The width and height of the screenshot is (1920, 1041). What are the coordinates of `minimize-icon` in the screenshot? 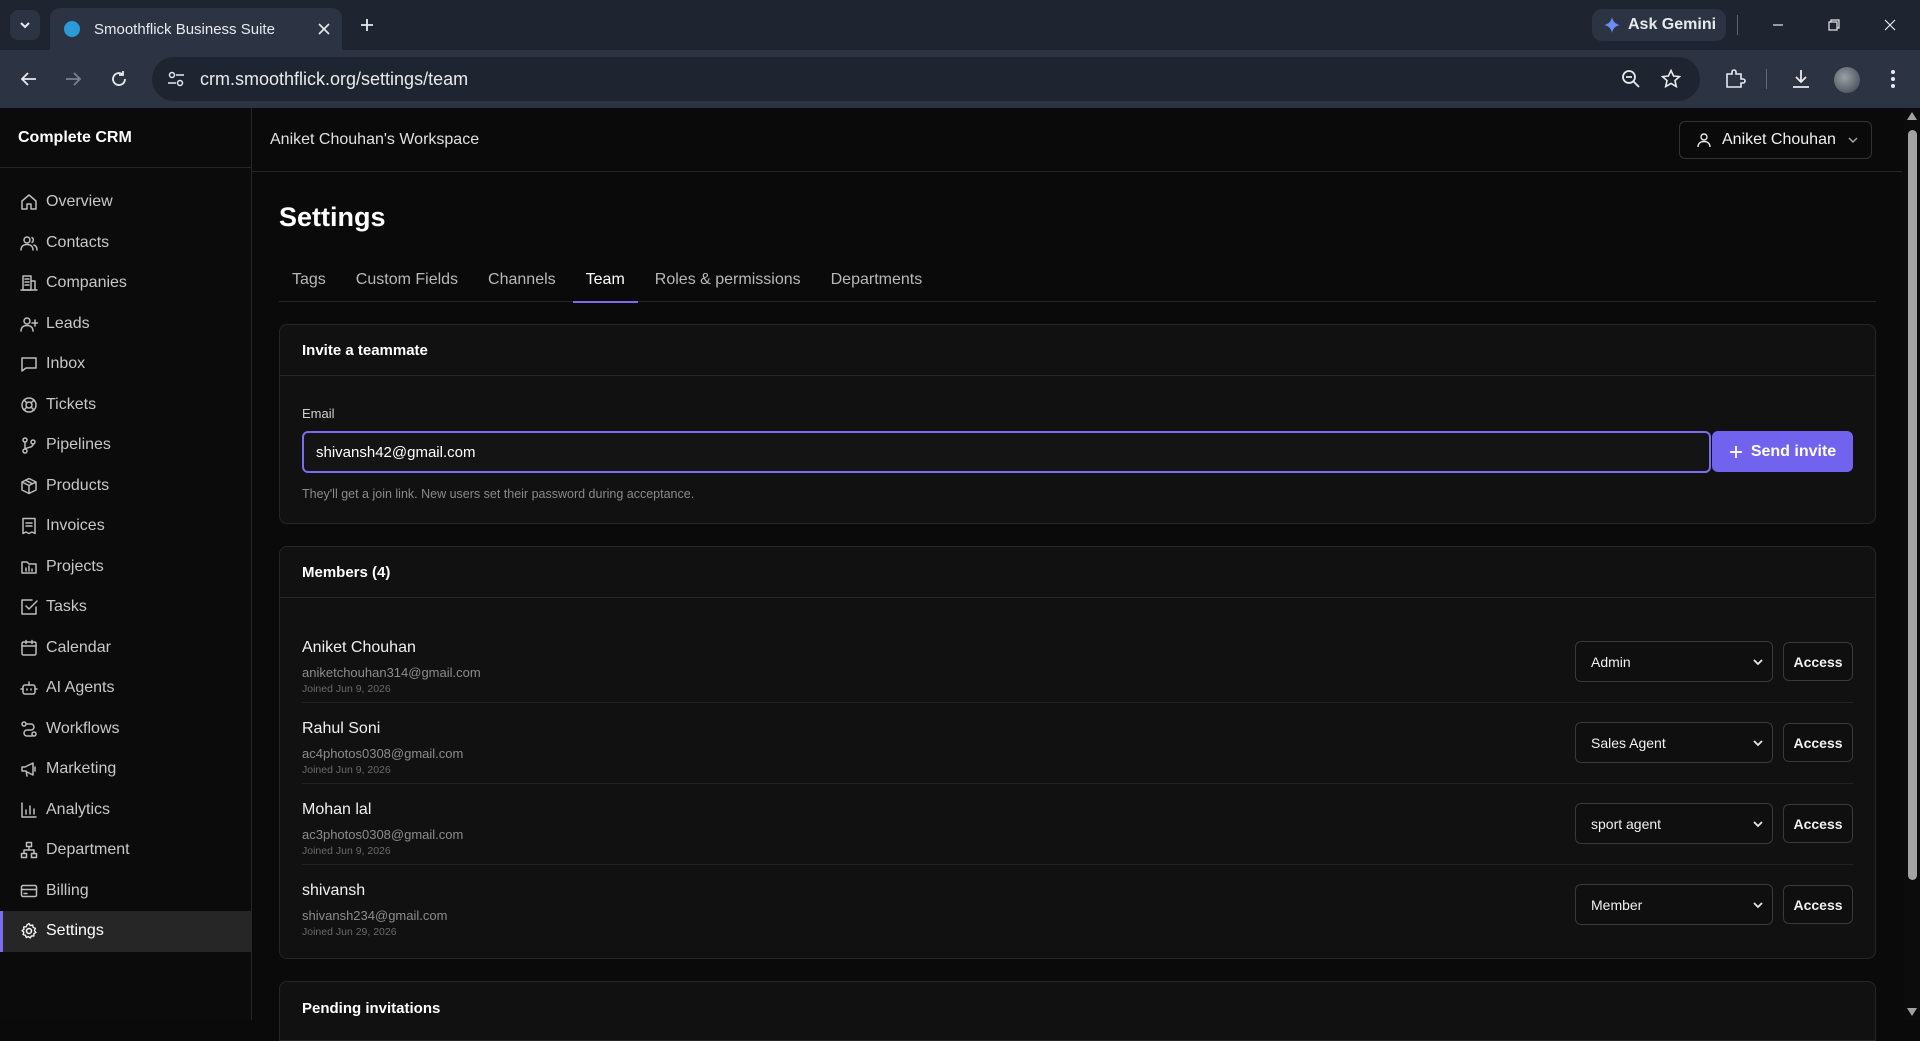 It's located at (1778, 25).